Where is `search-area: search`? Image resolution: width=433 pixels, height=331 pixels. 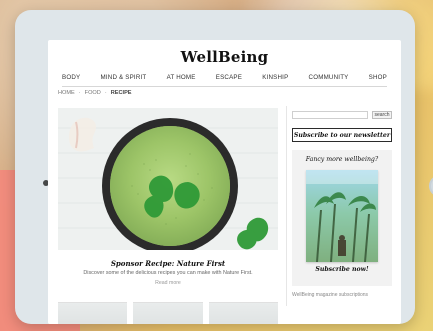
search-area: search is located at coordinates (342, 115).